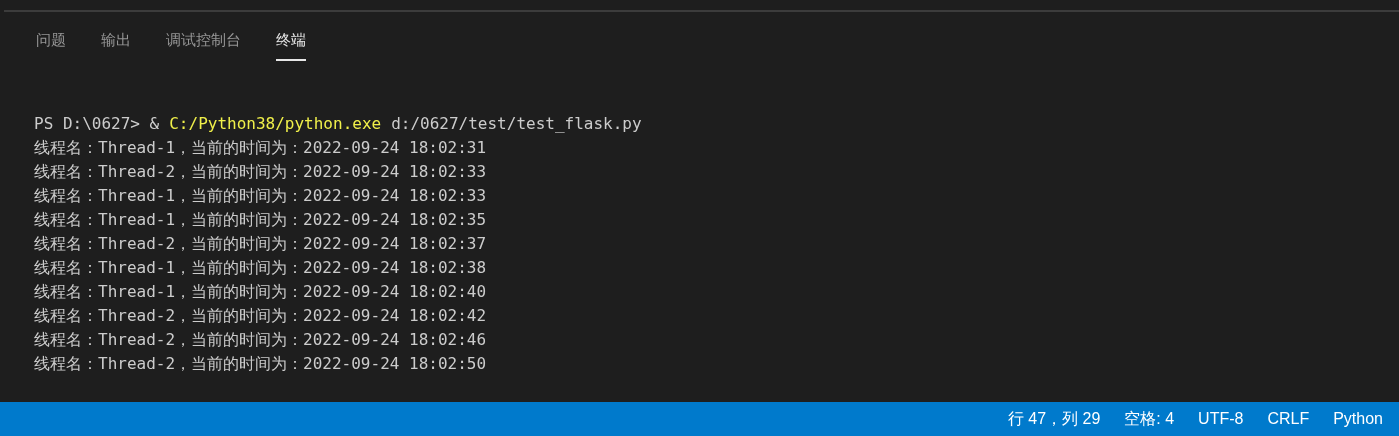 This screenshot has height=436, width=1399. What do you see at coordinates (260, 292) in the screenshot?
I see `output-line: 线程名：Thread-1，当前的时间为：2022-09-24 18:02:40` at bounding box center [260, 292].